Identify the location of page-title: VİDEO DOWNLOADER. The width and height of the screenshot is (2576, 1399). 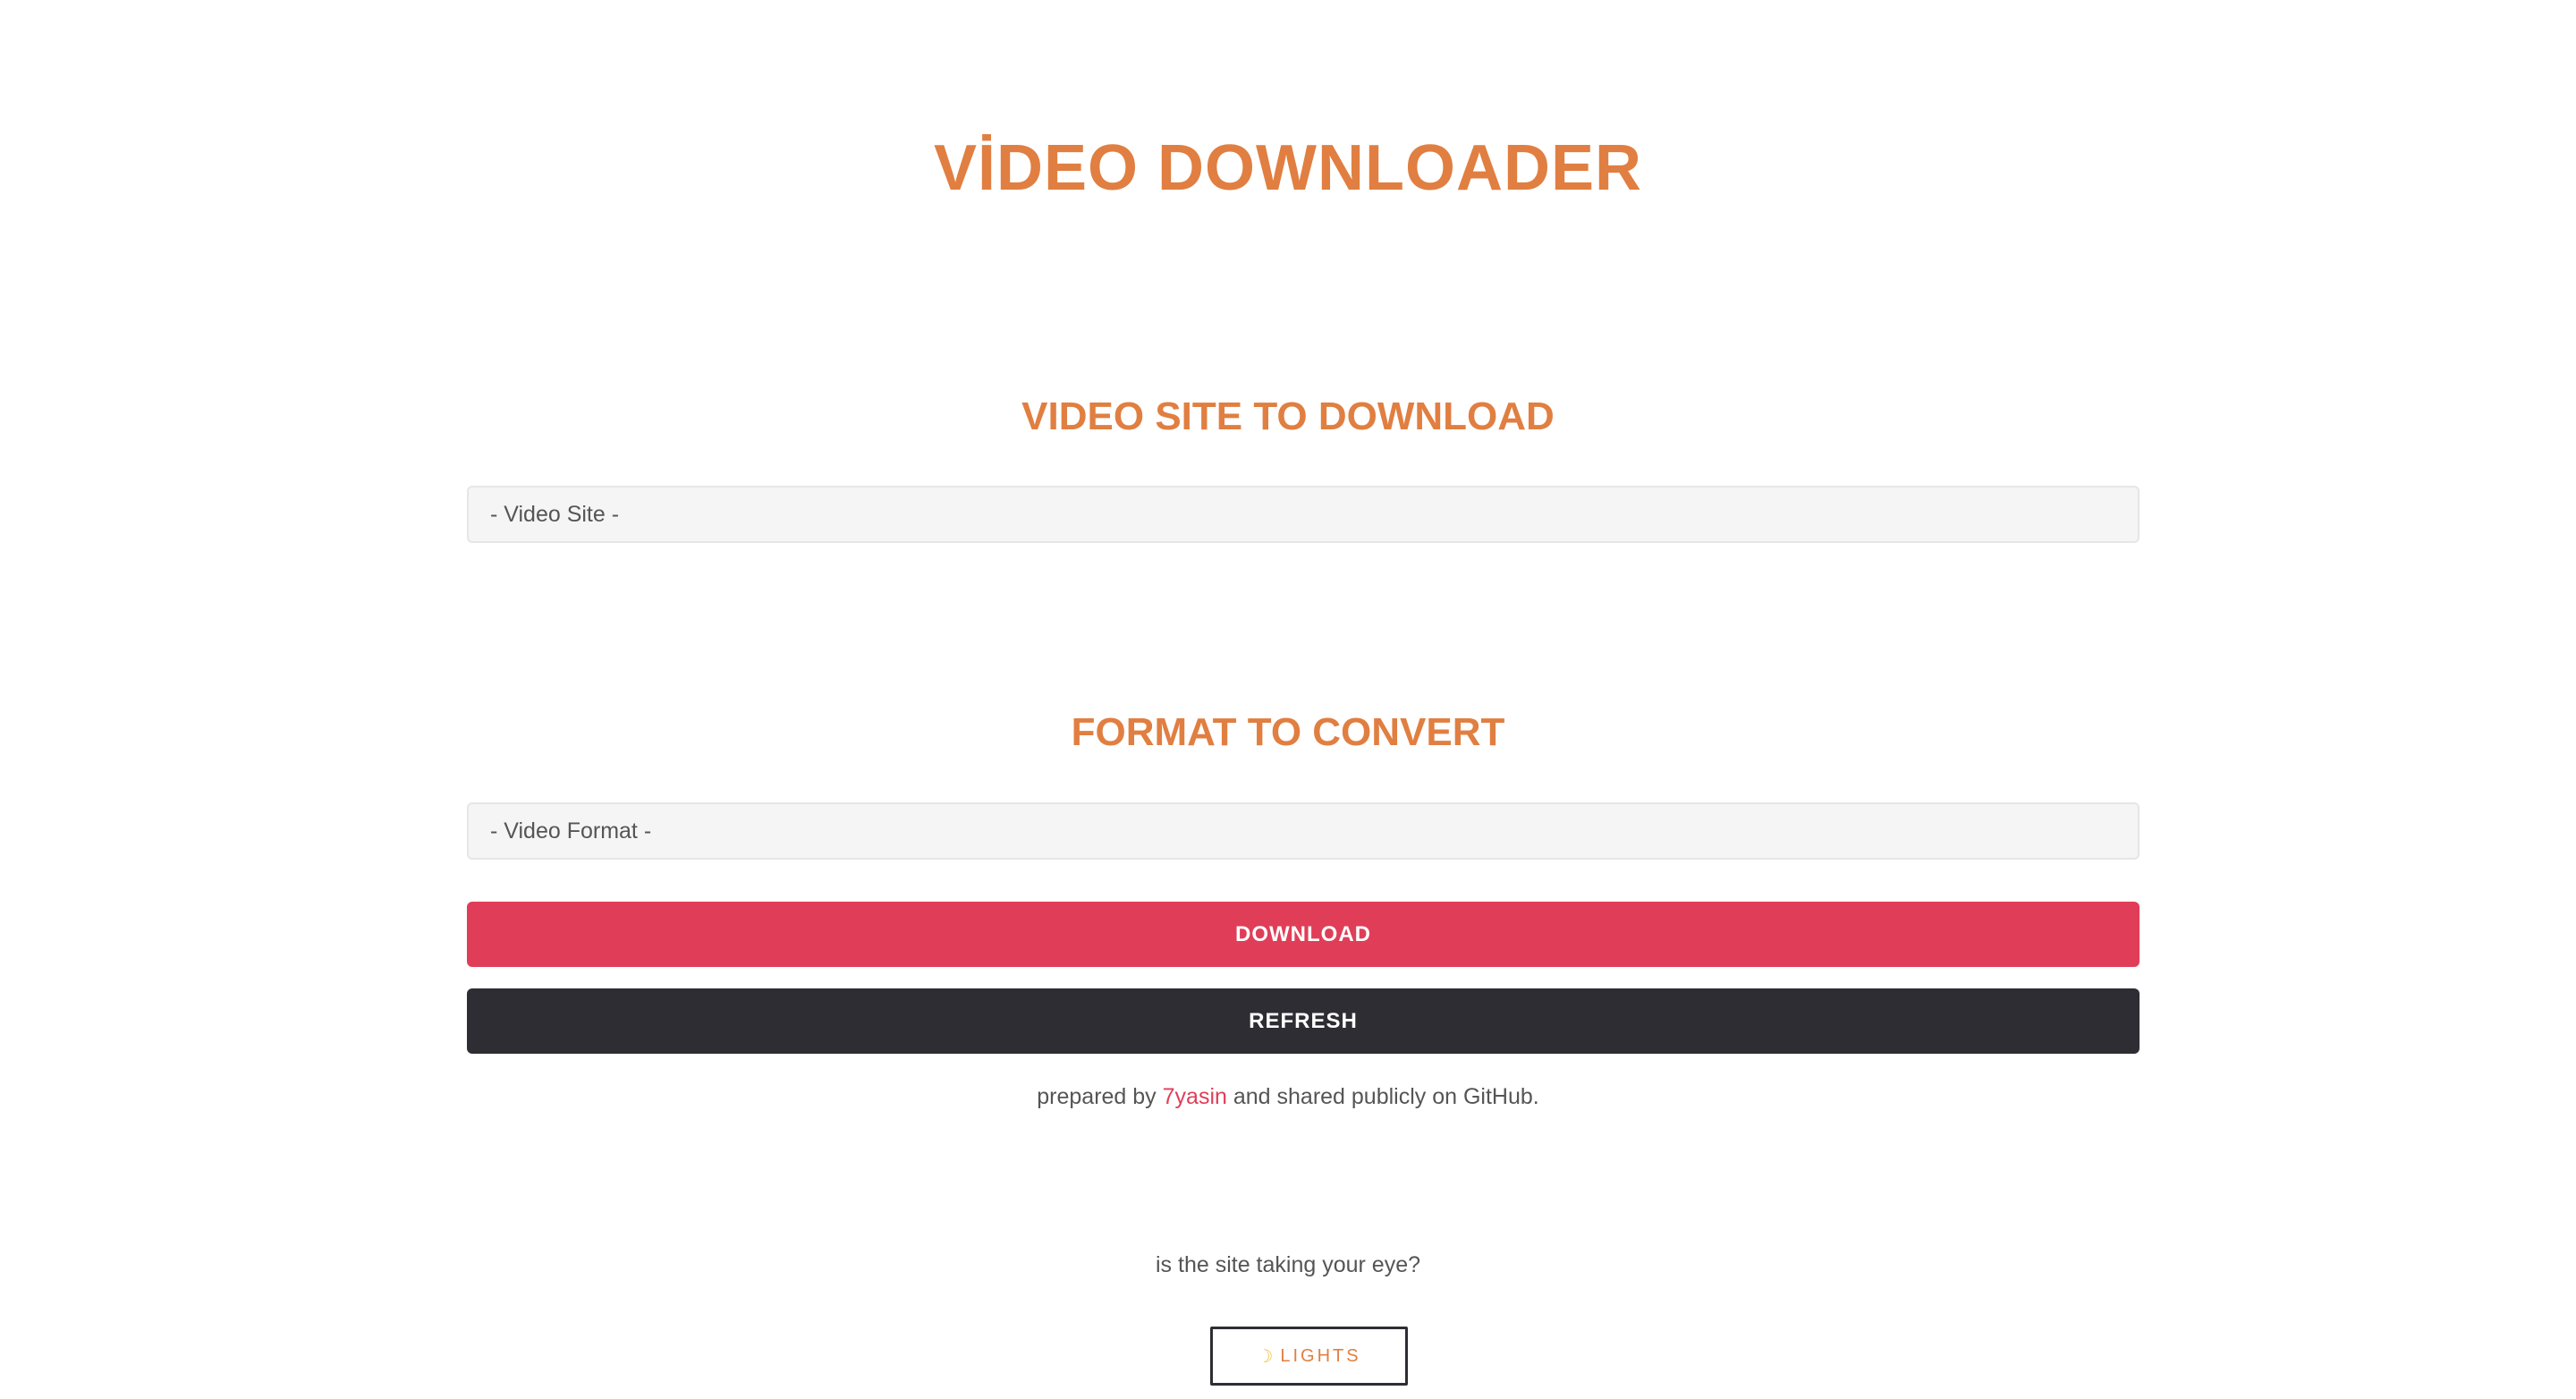
(1287, 168).